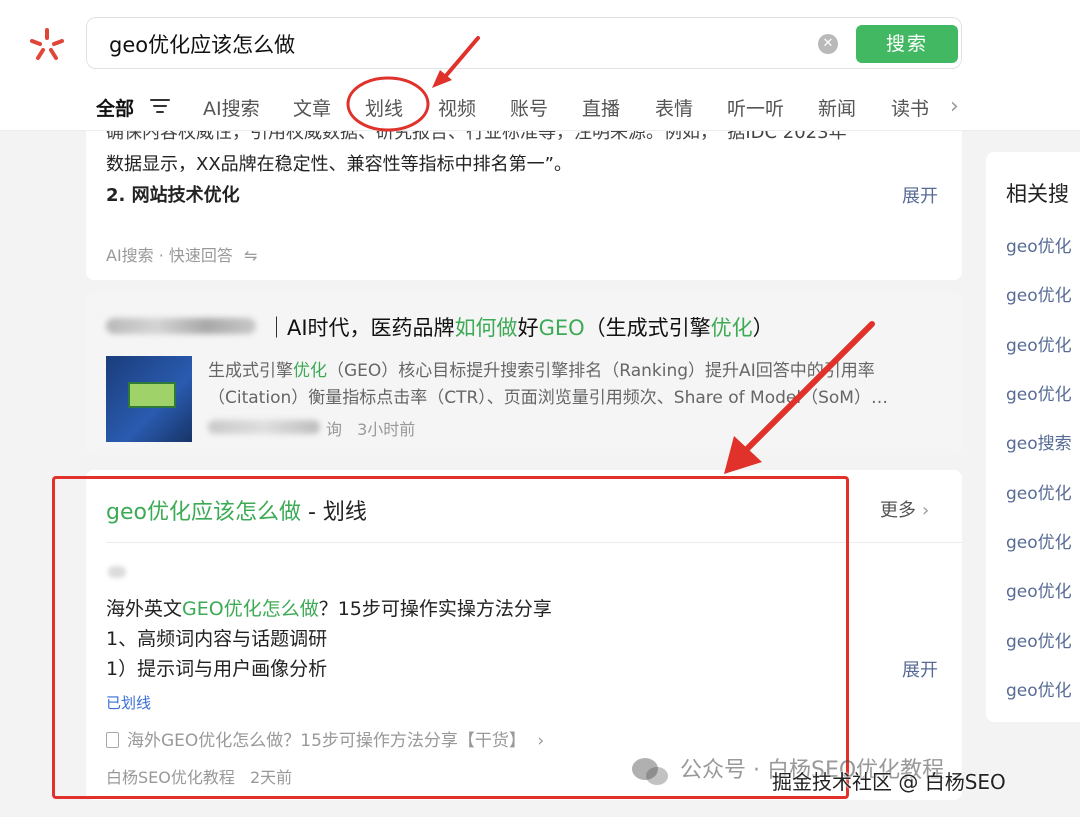  Describe the element at coordinates (388, 104) in the screenshot. I see `annotation-circle` at that location.